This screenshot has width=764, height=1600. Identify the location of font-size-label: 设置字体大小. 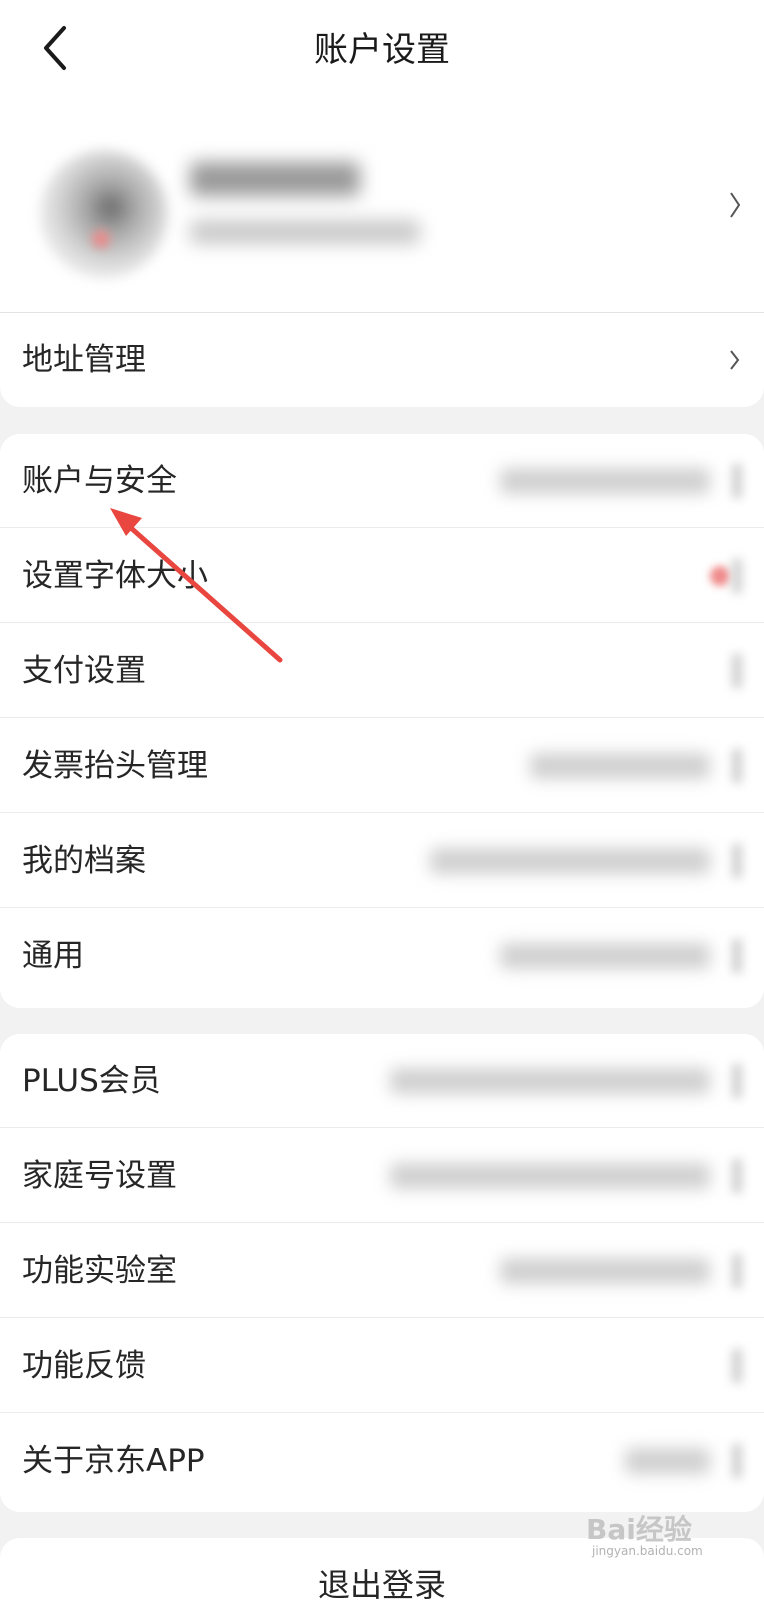
(115, 576).